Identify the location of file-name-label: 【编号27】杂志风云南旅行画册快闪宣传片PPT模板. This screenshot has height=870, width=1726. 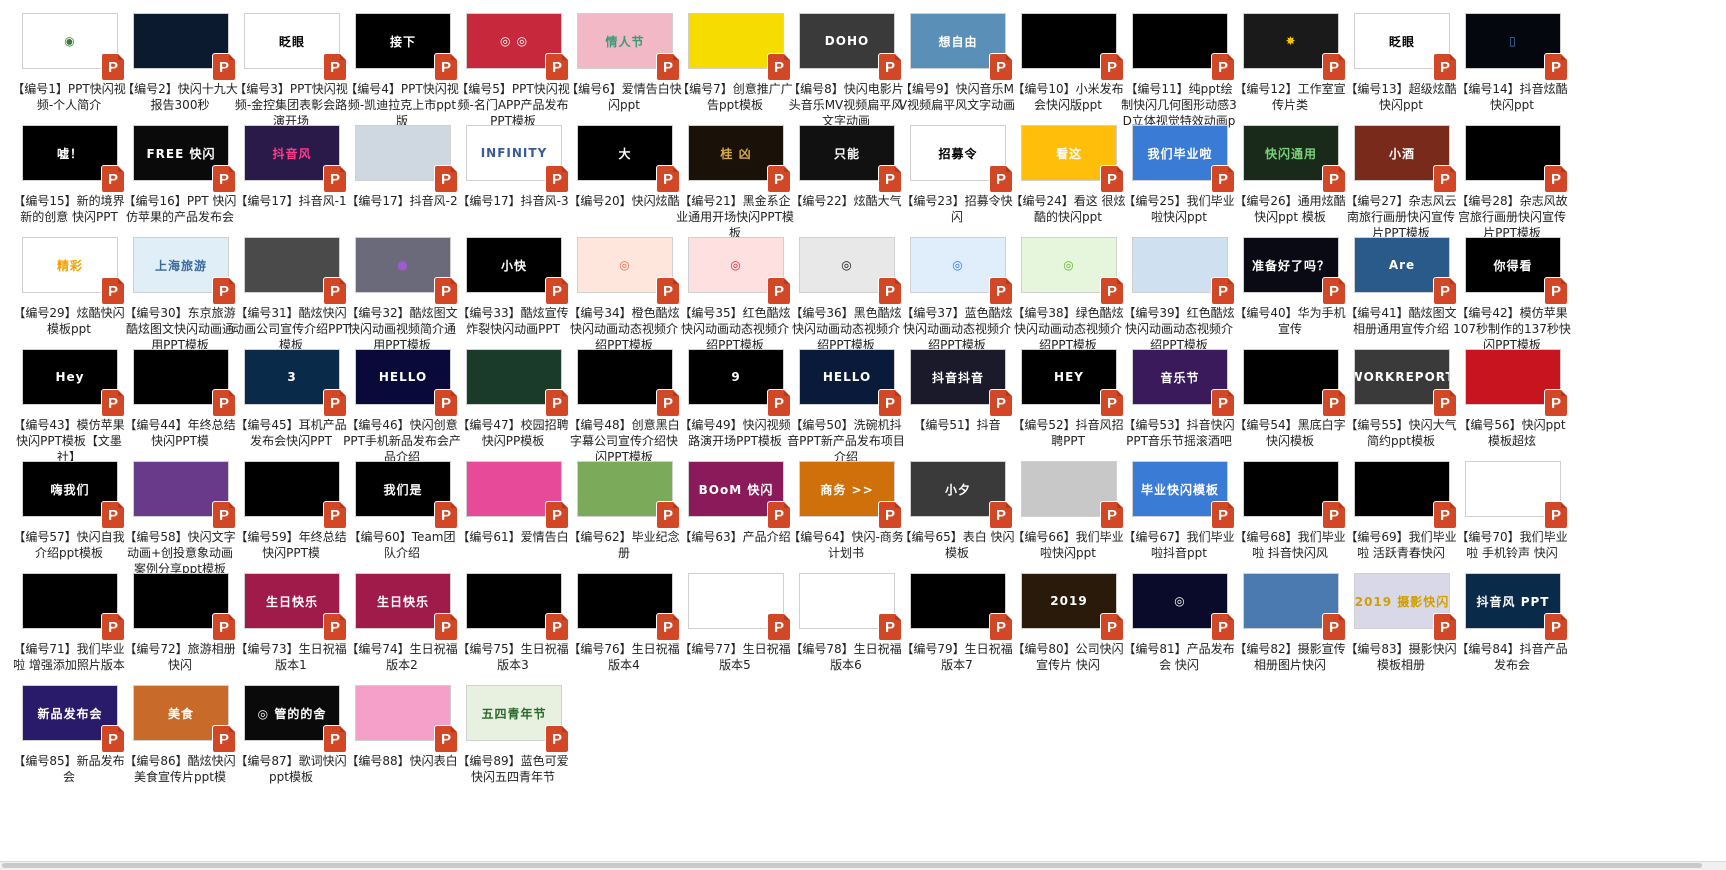
(1401, 217).